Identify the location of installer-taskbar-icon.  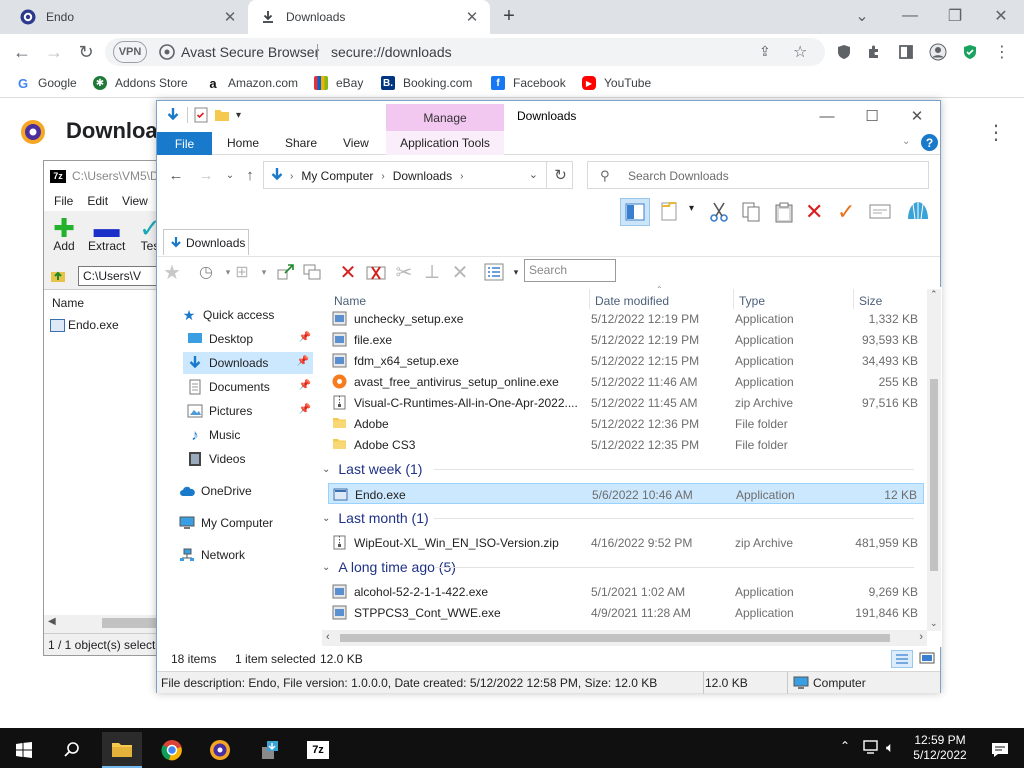
(270, 750).